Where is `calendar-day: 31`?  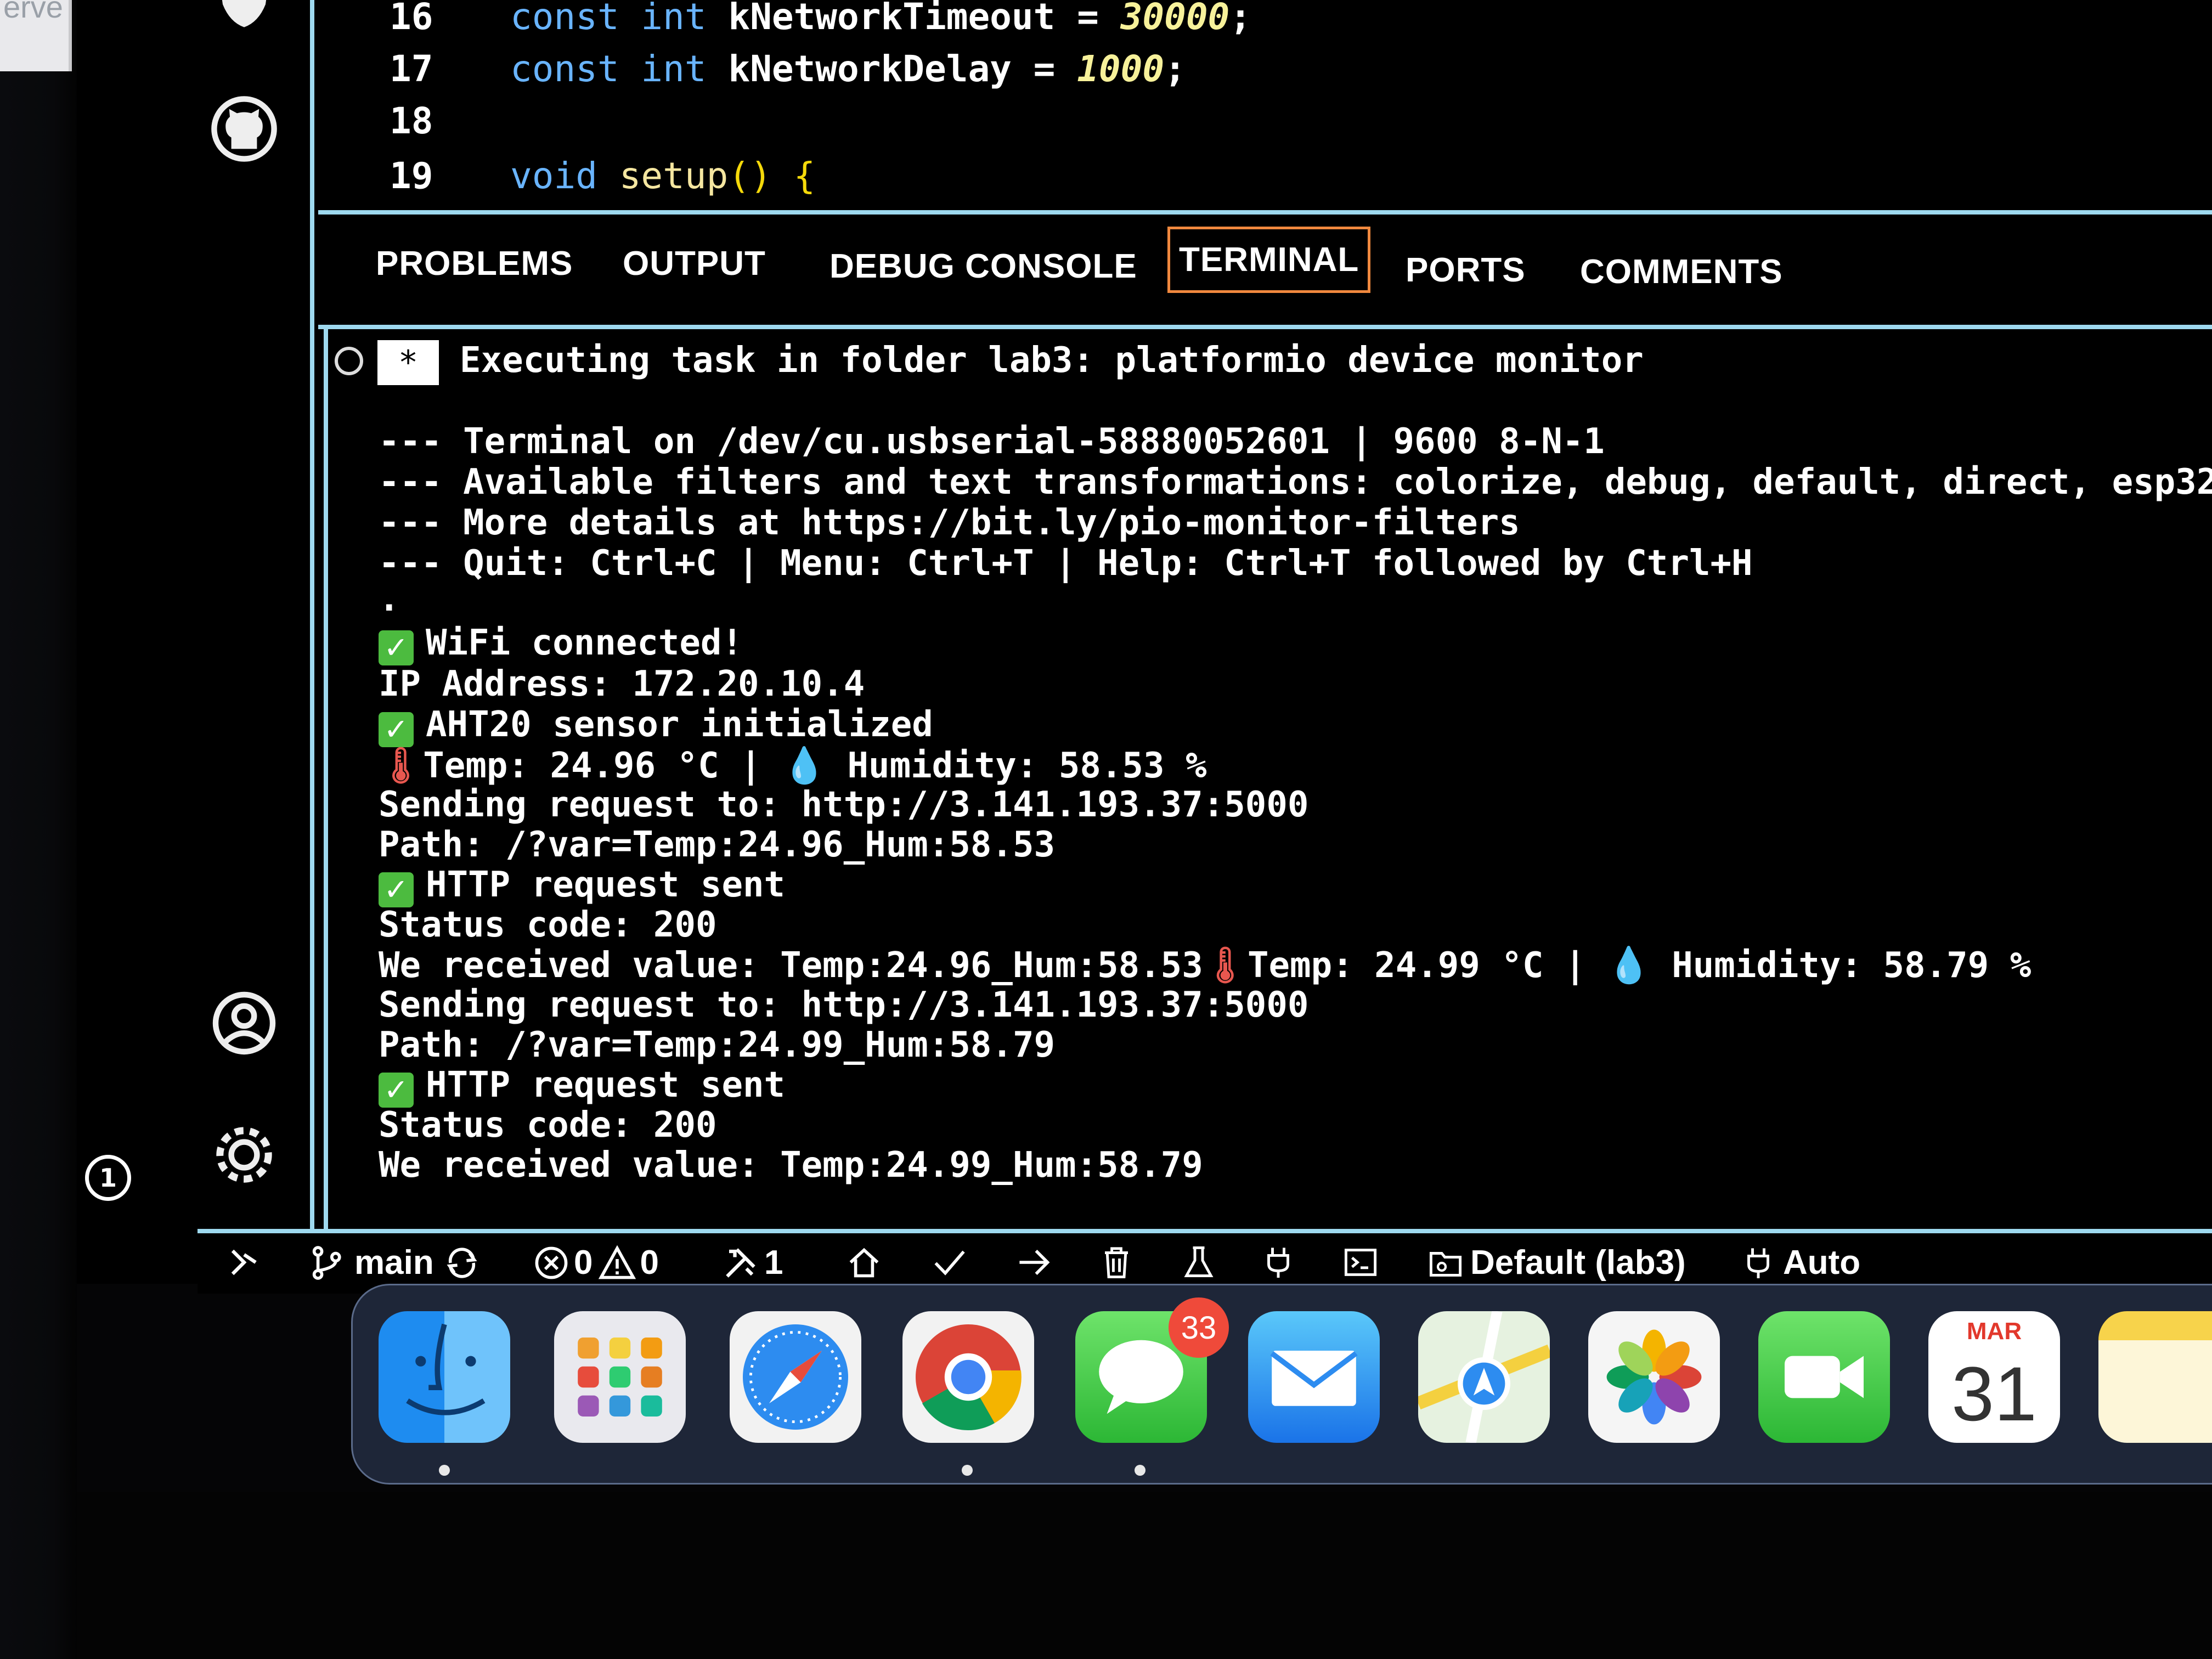 calendar-day: 31 is located at coordinates (1994, 1394).